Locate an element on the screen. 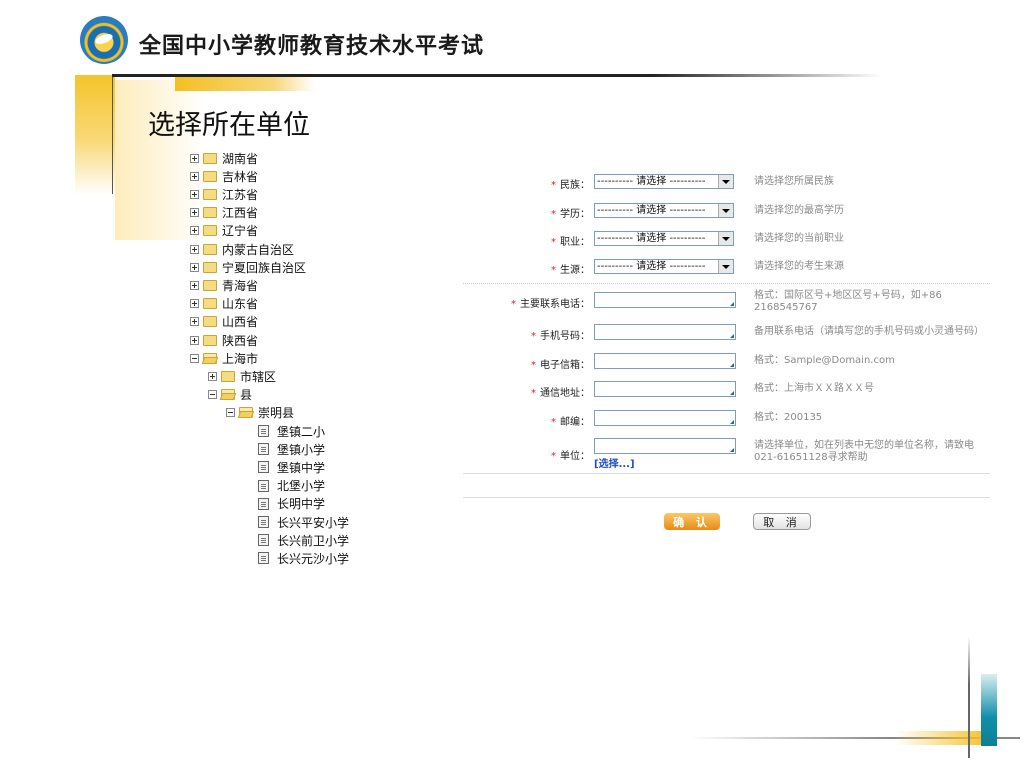 Image resolution: width=1024 pixels, height=768 pixels. tree-folder-item: 内蒙古自治区 is located at coordinates (242, 249).